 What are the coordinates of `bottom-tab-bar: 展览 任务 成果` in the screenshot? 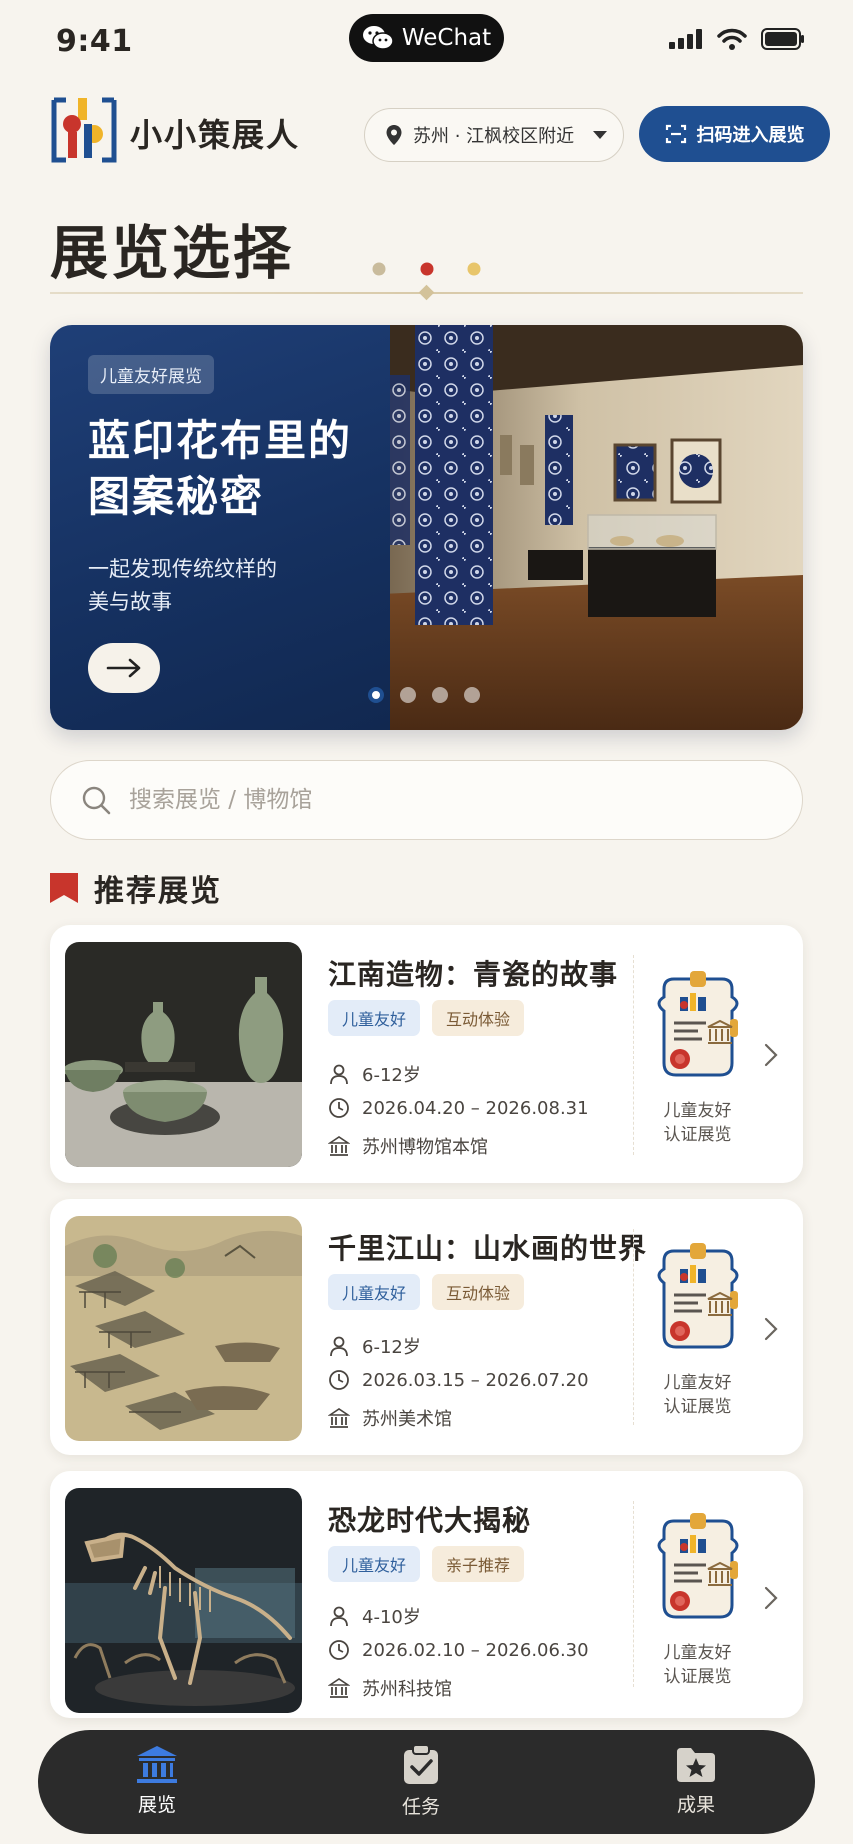 It's located at (426, 1782).